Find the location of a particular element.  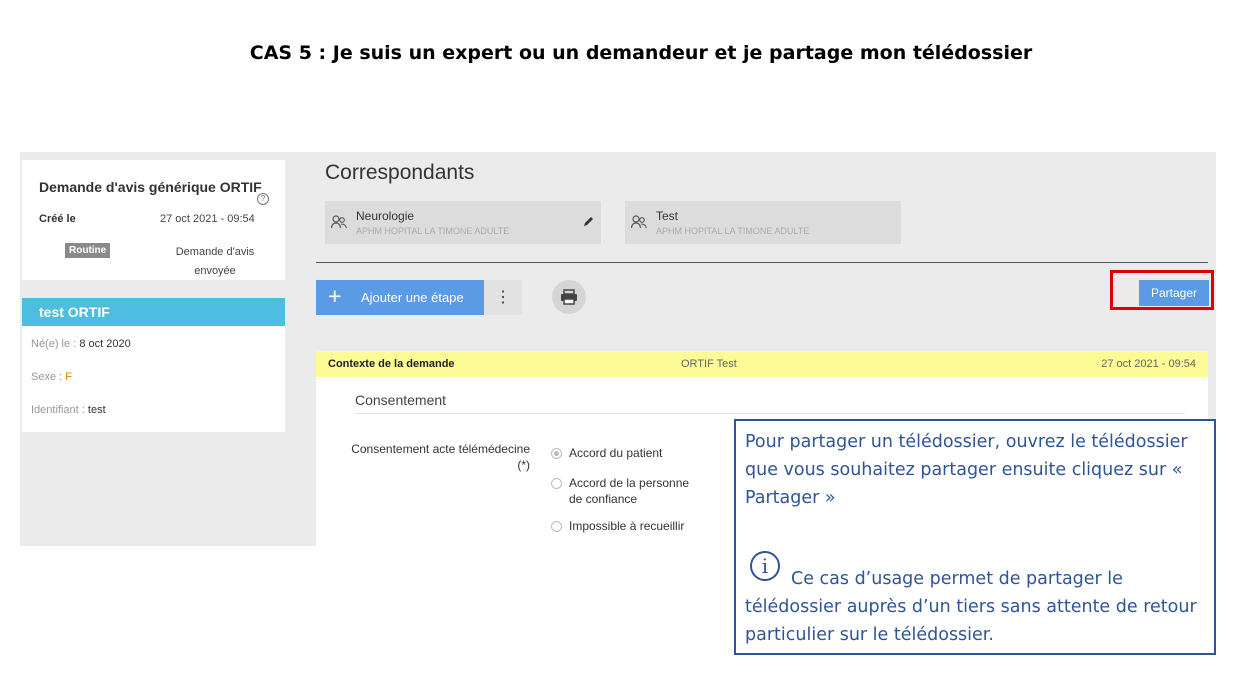

sex-row: Sexe : F is located at coordinates (51, 377).